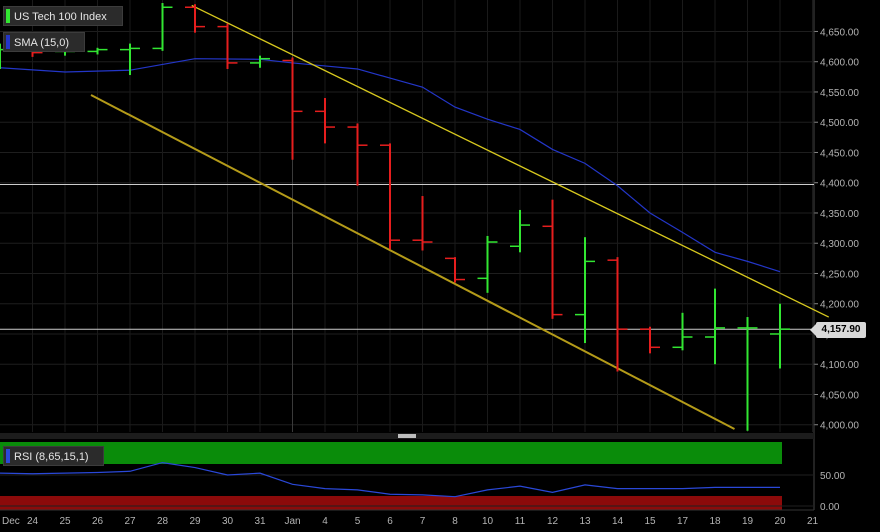 This screenshot has width=880, height=532. Describe the element at coordinates (683, 521) in the screenshot. I see `x-tick-label: 17` at that location.